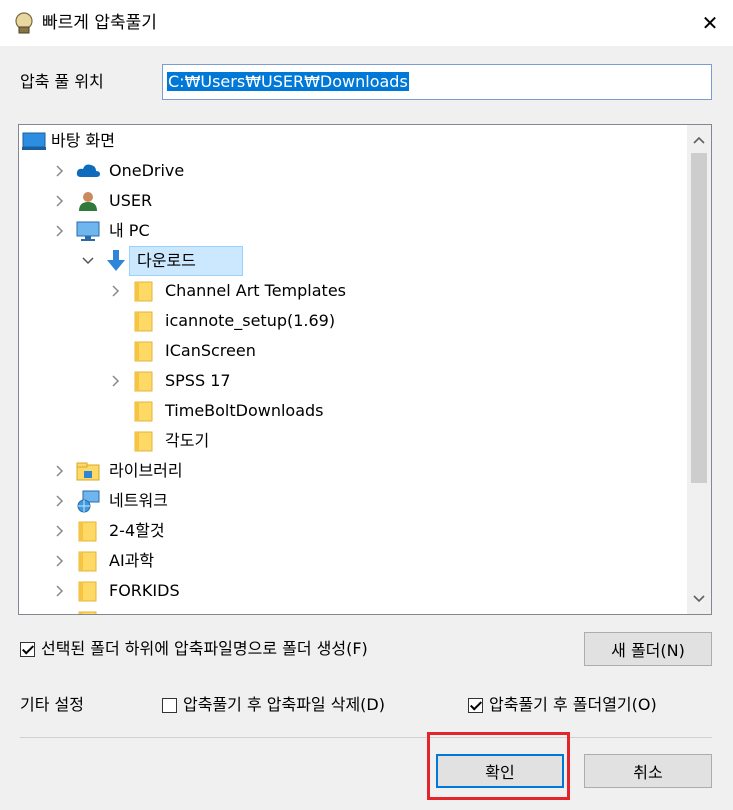  What do you see at coordinates (366, 23) in the screenshot?
I see `title-bar: 빠르게 압축풀기 ✕` at bounding box center [366, 23].